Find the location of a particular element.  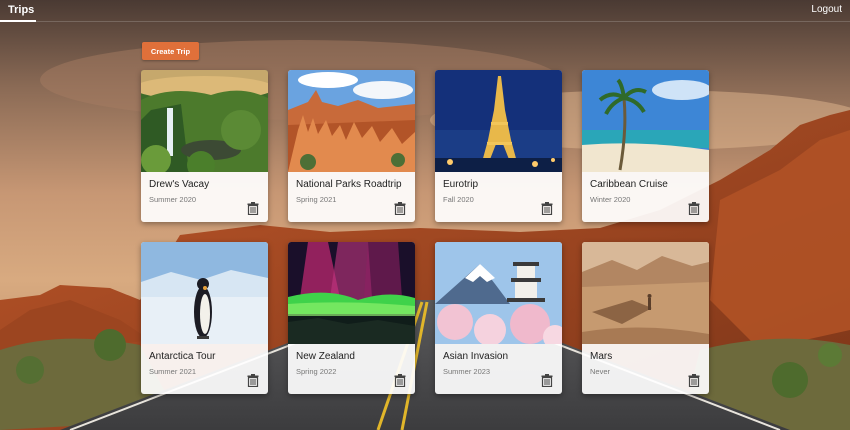

trip-card: Drew's Vacay Summer 2020 is located at coordinates (204, 146).